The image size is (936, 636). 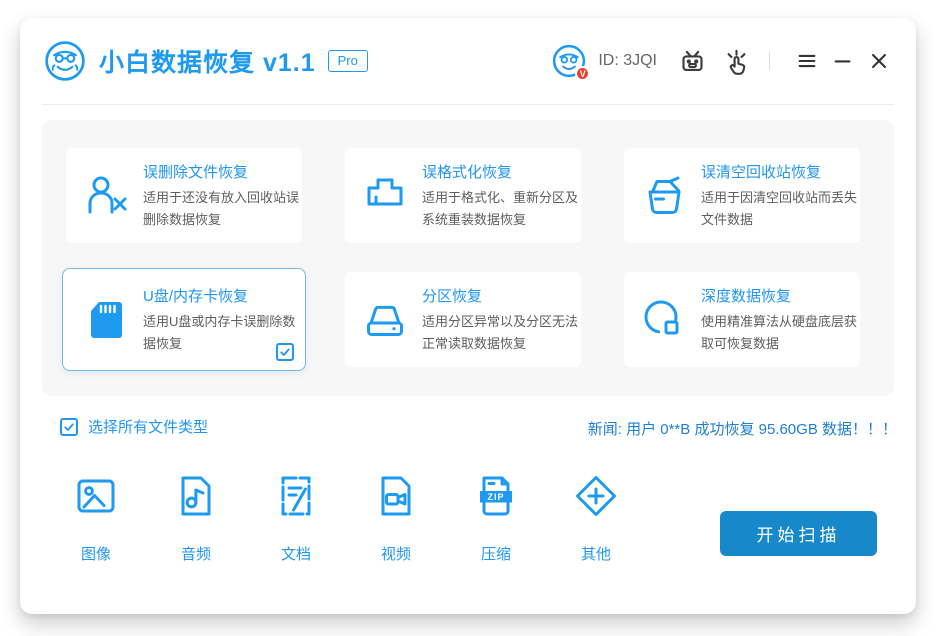 I want to click on titlebar-right: V ID: 3JQI, so click(x=722, y=62).